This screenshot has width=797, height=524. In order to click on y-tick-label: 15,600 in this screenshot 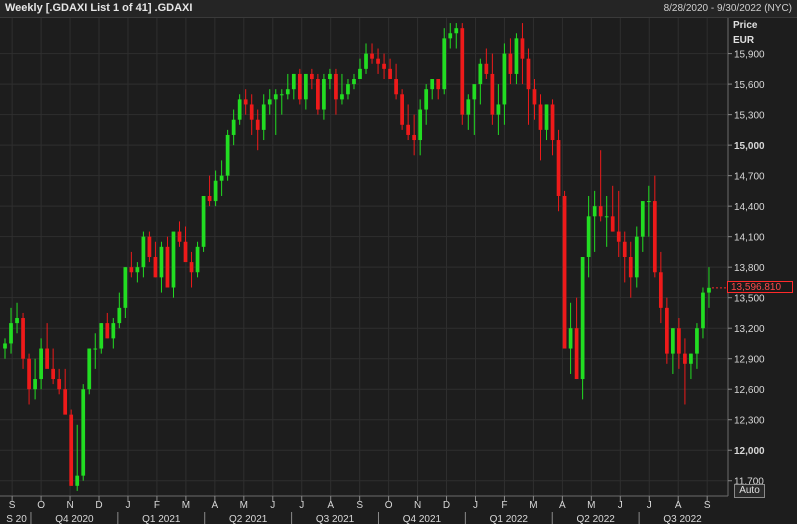, I will do `click(749, 85)`.